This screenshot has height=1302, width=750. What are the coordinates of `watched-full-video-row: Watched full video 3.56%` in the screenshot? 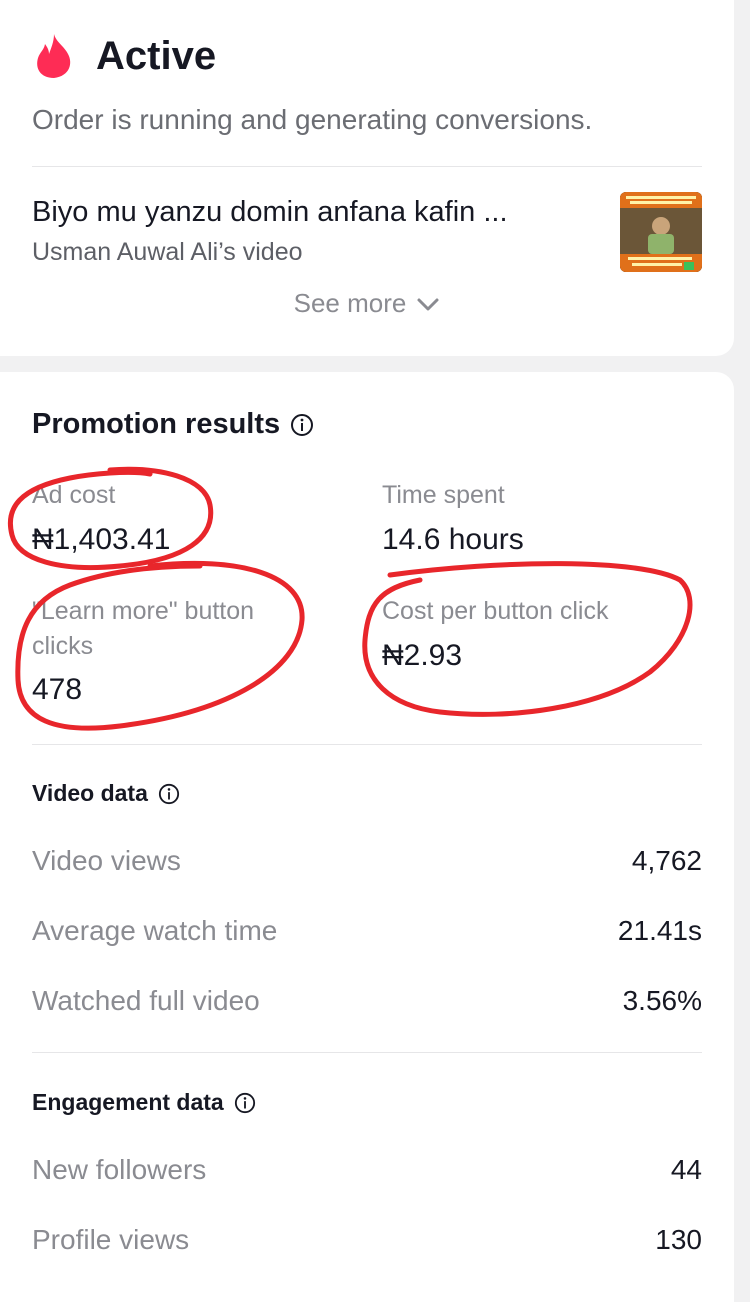 It's located at (367, 1001).